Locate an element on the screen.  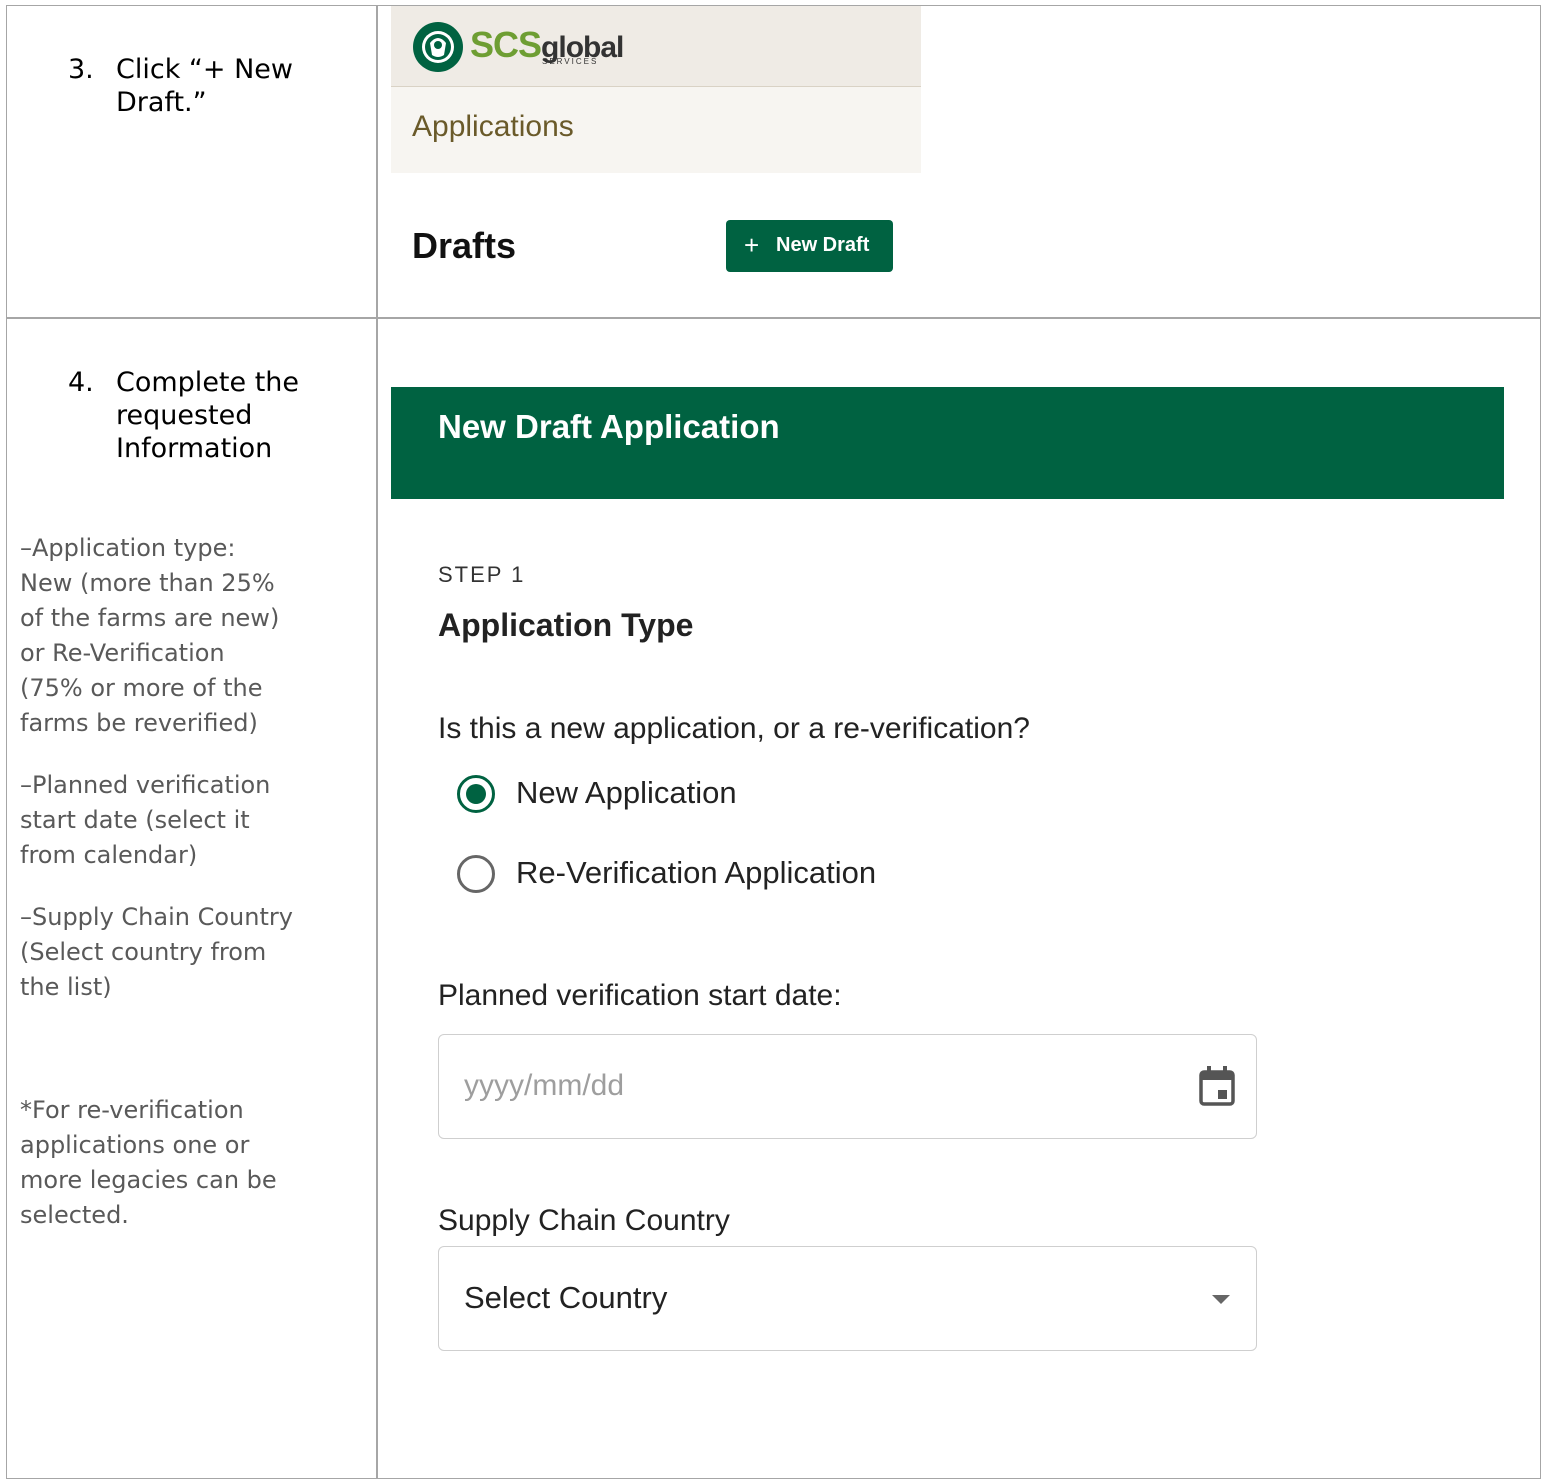
step-label: STEP 1 is located at coordinates (482, 574).